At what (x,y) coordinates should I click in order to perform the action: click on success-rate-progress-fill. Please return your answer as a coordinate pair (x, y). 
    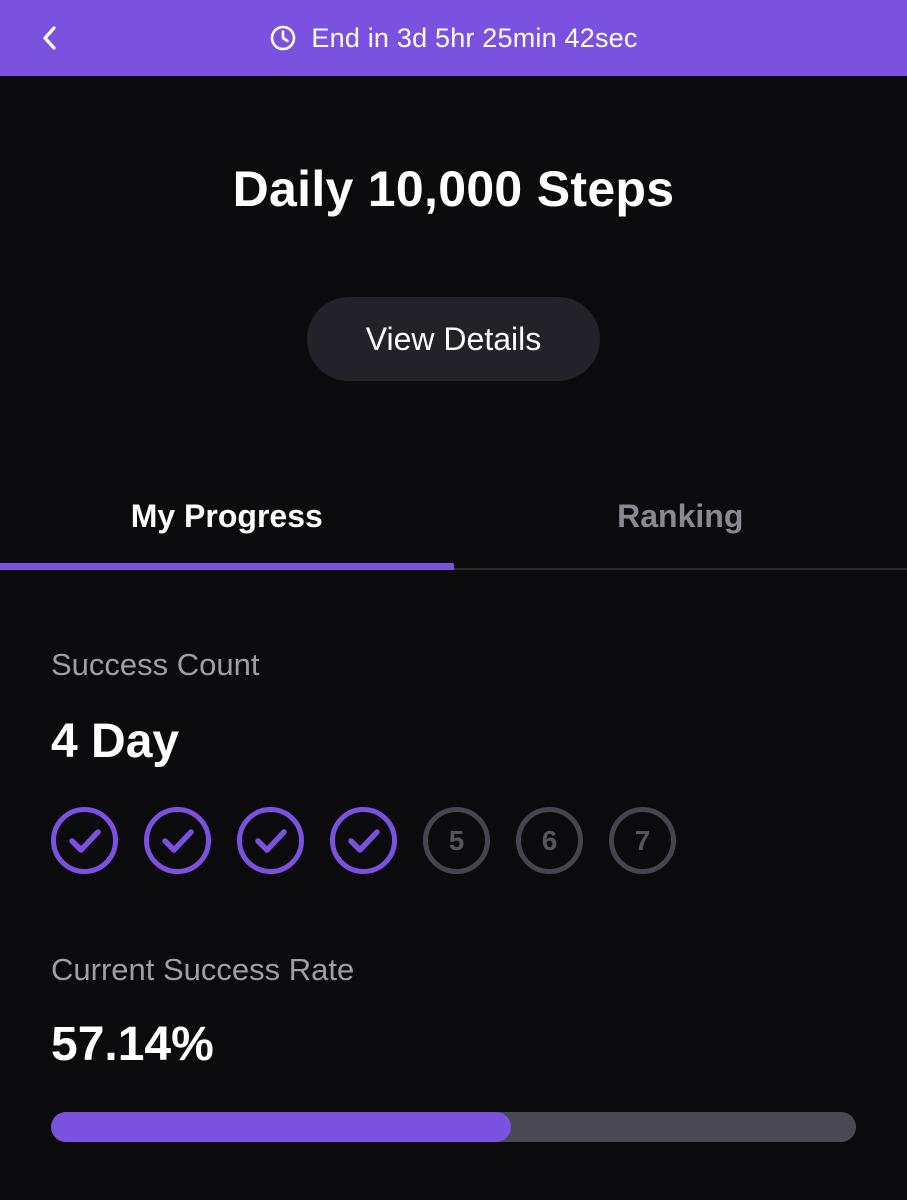
    Looking at the image, I should click on (281, 1127).